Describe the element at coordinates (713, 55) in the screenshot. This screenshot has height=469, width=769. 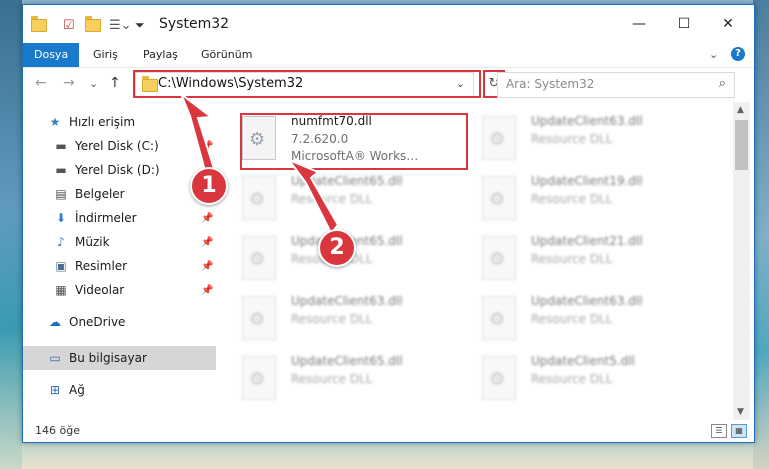
I see `ribbon-collapse-icon: ⌄` at that location.